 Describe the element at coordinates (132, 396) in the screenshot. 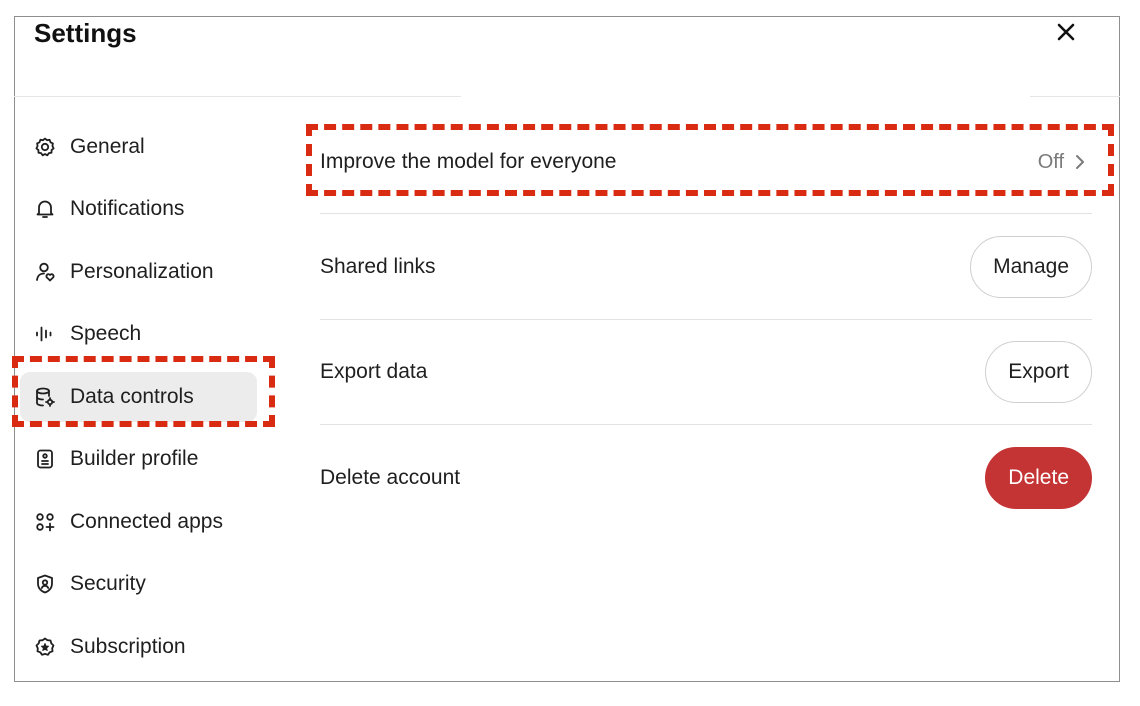

I see `sidebar-item-label: Data controls` at that location.